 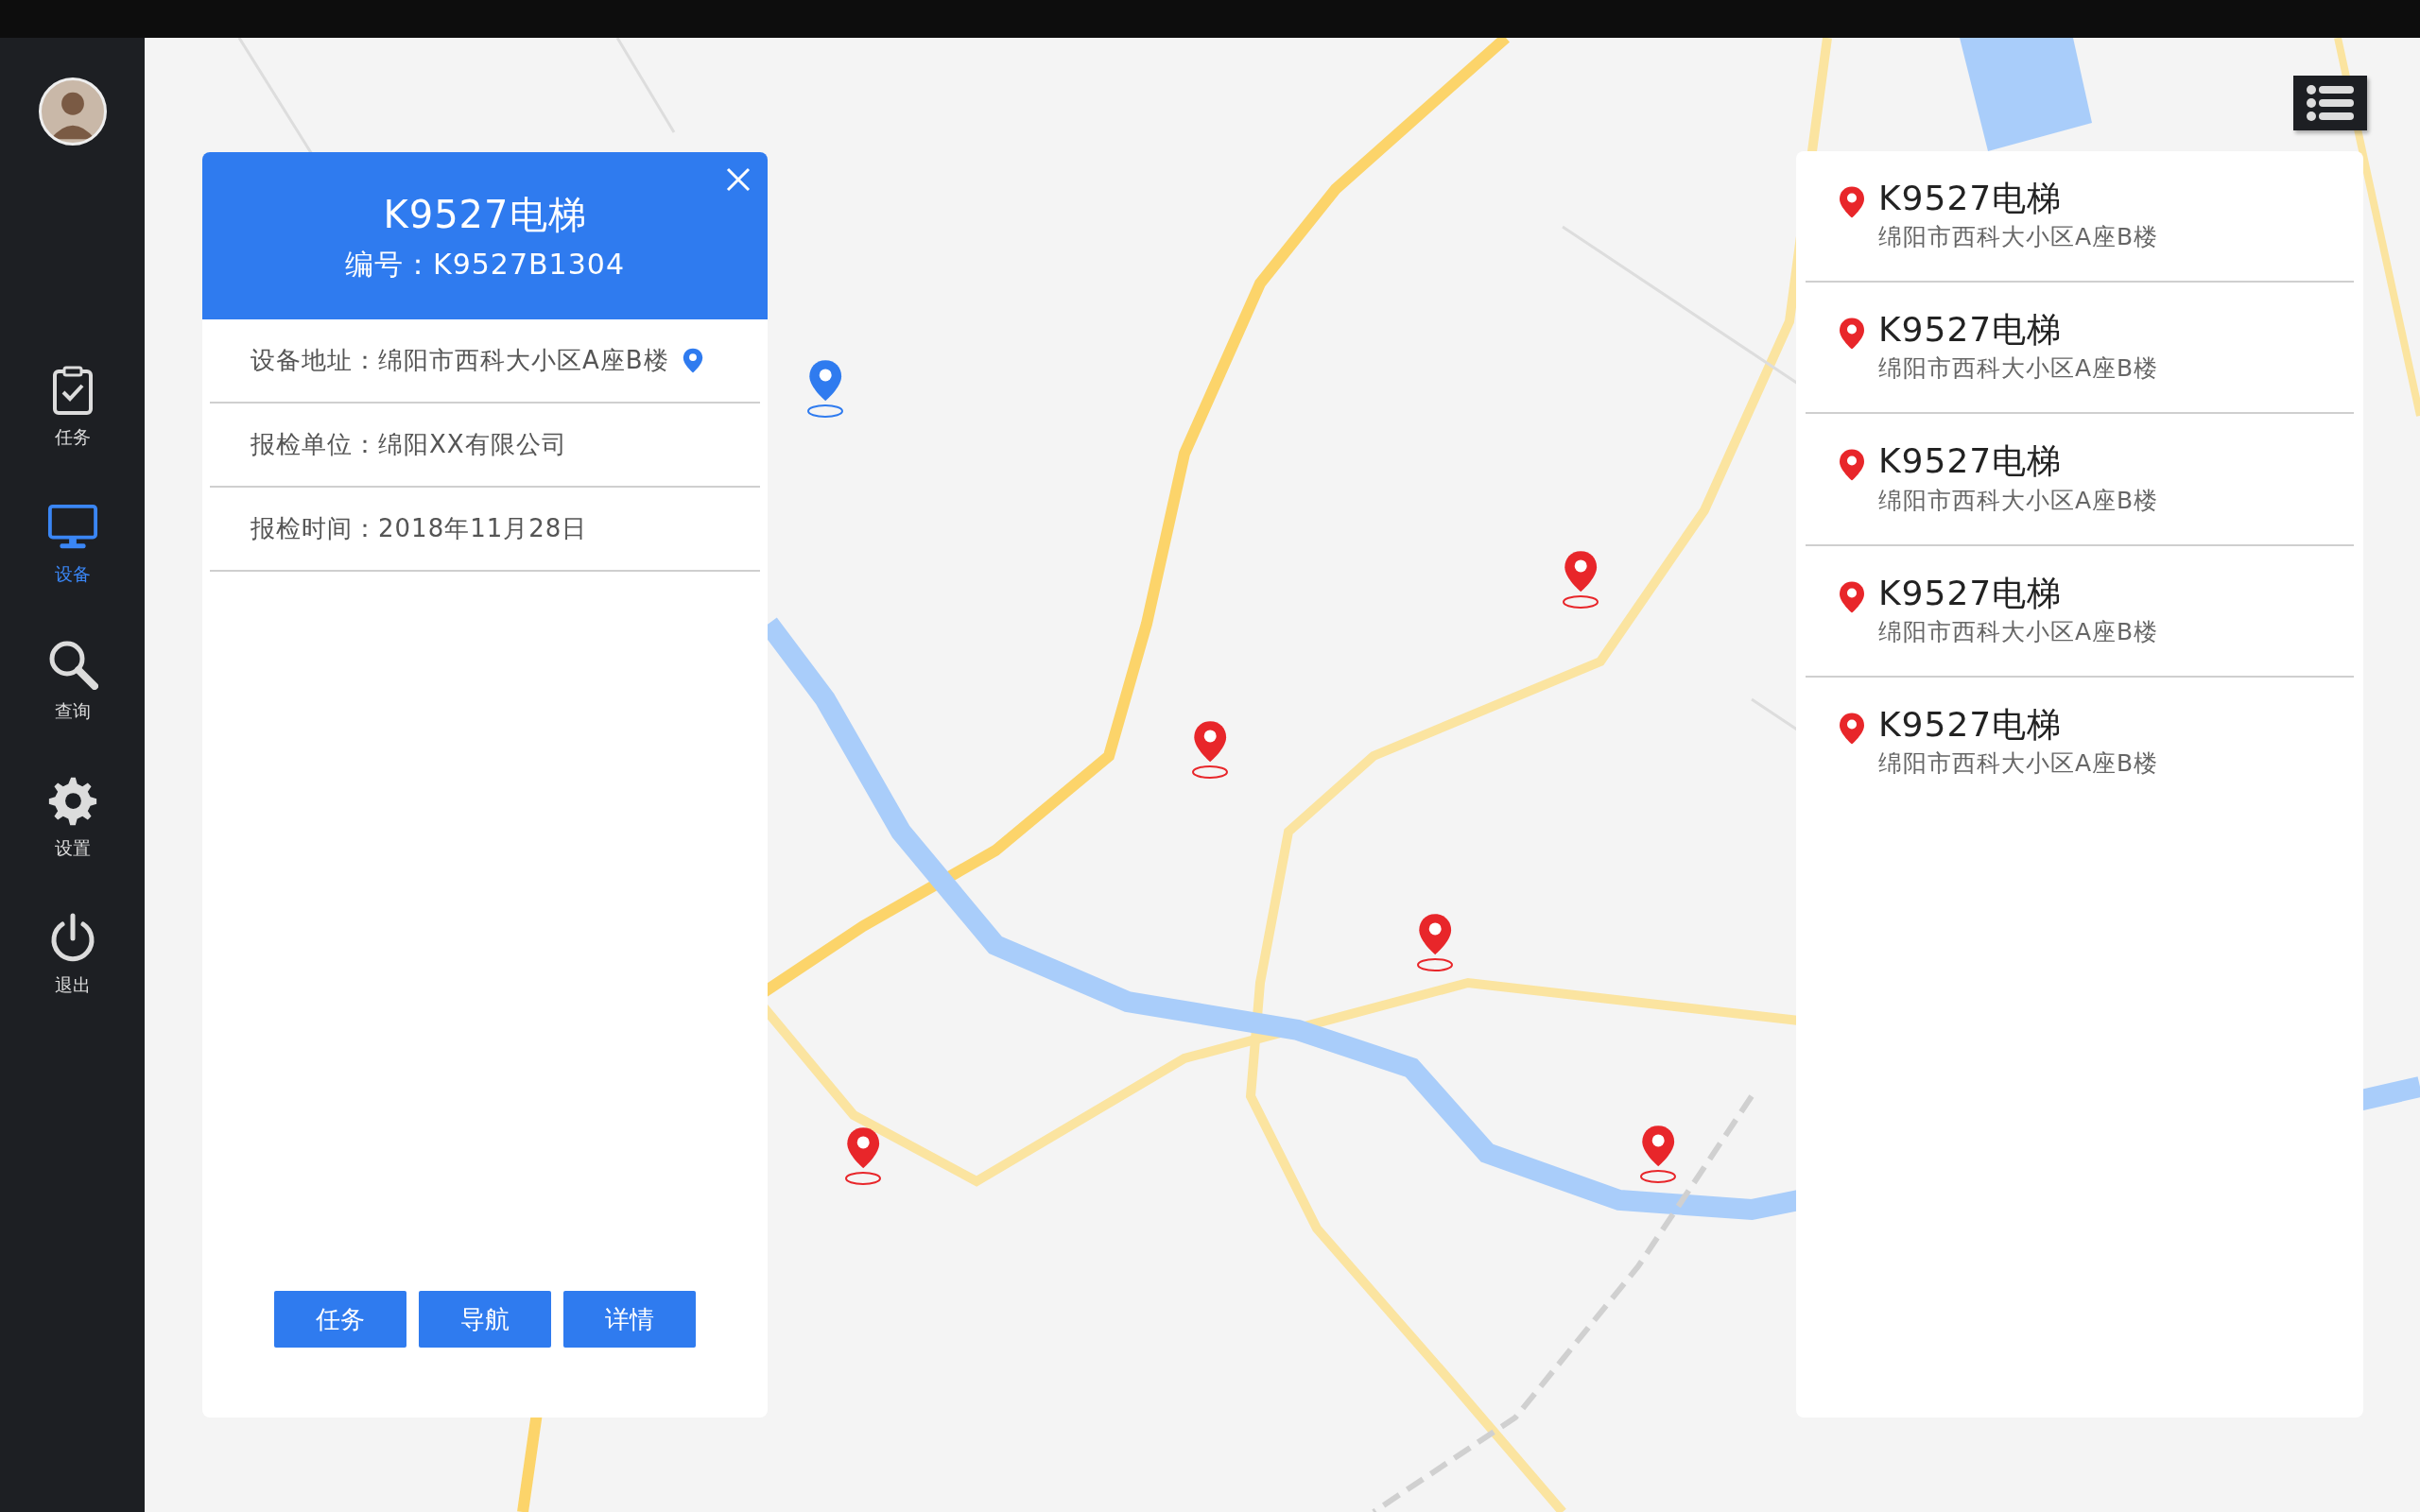 What do you see at coordinates (72, 681) in the screenshot?
I see `nav-item: 查询` at bounding box center [72, 681].